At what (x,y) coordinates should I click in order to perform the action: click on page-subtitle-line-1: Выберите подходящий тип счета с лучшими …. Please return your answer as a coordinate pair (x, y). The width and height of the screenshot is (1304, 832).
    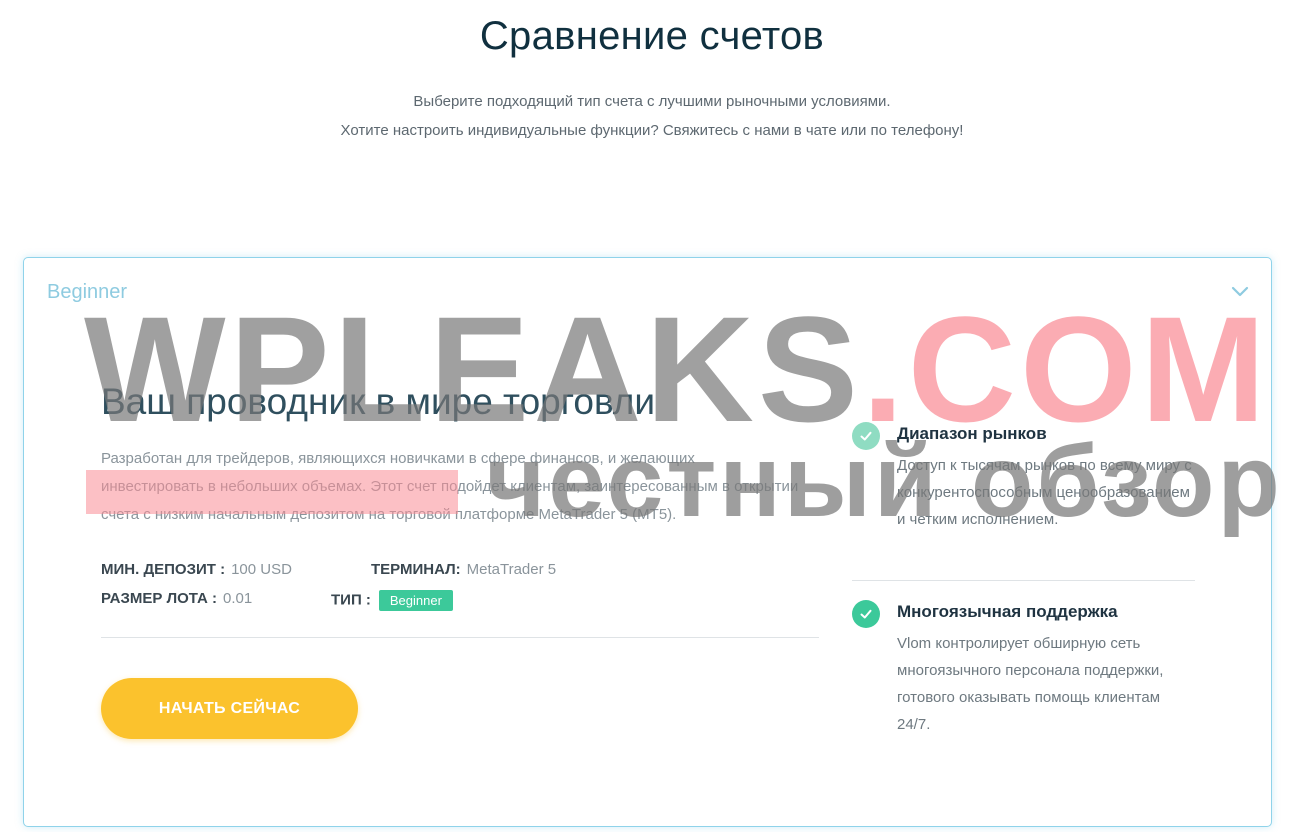
    Looking at the image, I should click on (652, 101).